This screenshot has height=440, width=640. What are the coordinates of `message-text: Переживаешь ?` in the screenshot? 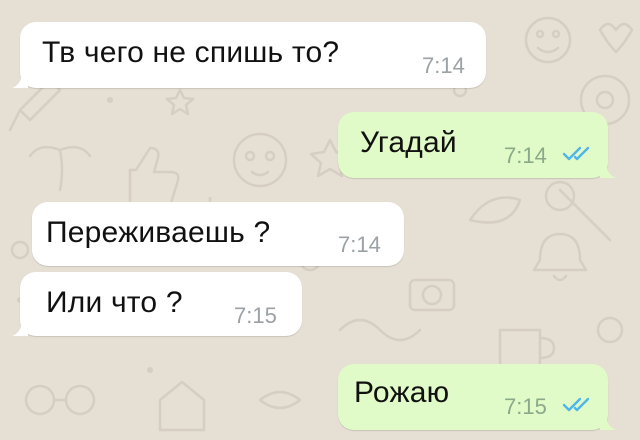 It's located at (158, 232).